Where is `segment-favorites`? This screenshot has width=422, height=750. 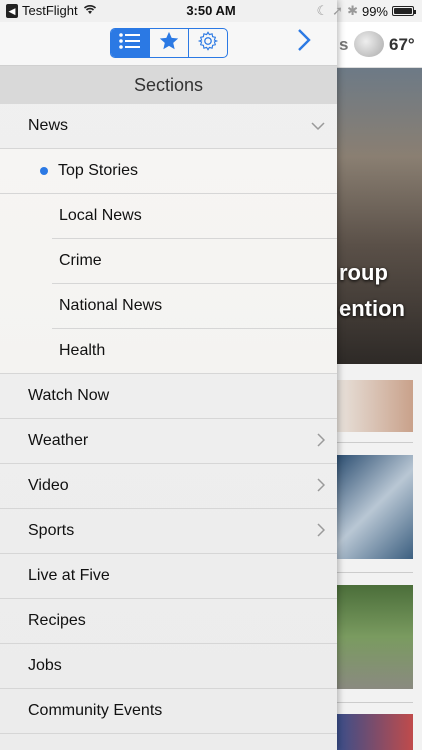
segment-favorites is located at coordinates (169, 43).